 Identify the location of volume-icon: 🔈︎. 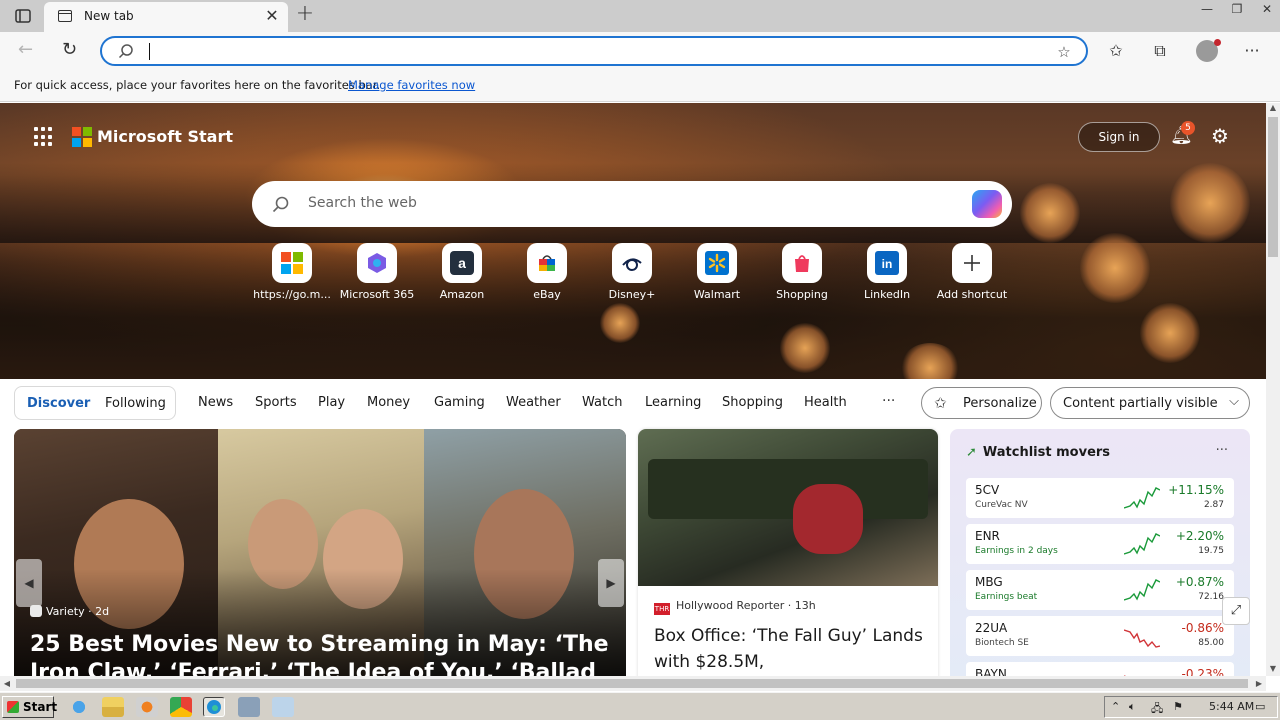
(1132, 707).